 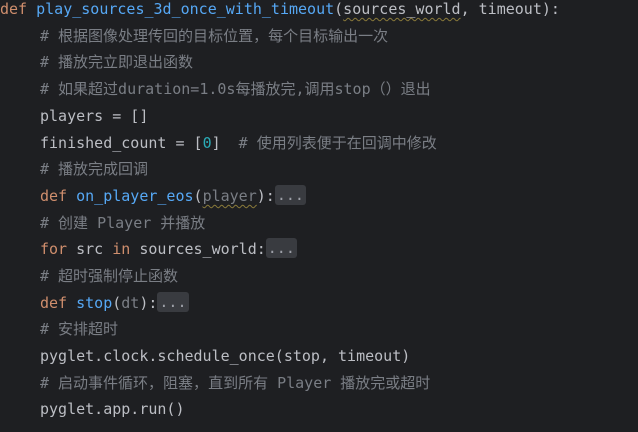 What do you see at coordinates (121, 143) in the screenshot?
I see `statement-part: finished_count = [` at bounding box center [121, 143].